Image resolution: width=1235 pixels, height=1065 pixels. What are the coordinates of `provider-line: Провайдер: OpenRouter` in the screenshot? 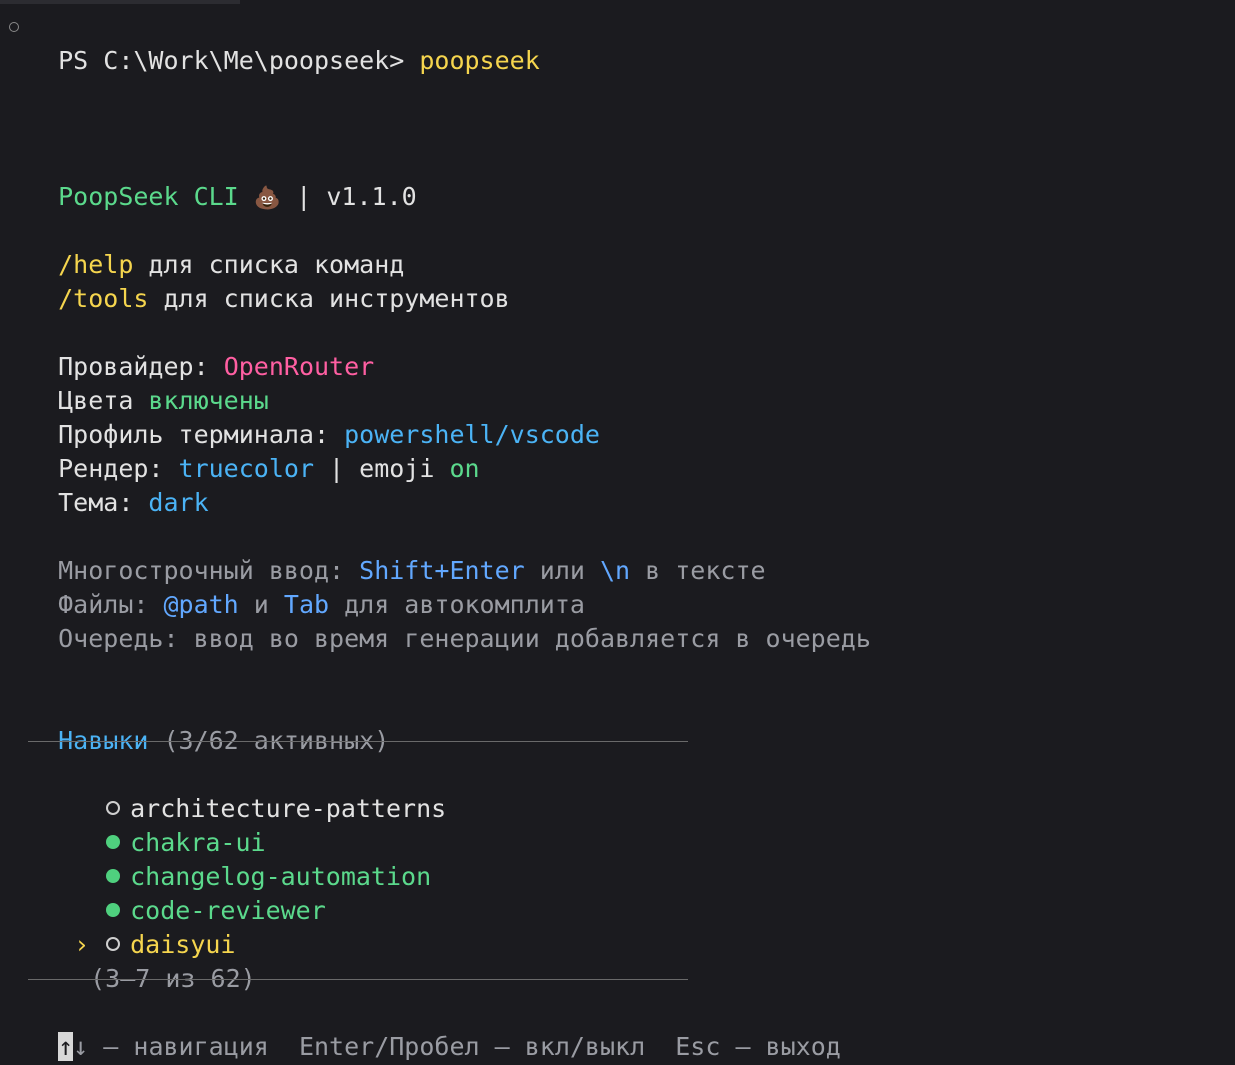 It's located at (201, 348).